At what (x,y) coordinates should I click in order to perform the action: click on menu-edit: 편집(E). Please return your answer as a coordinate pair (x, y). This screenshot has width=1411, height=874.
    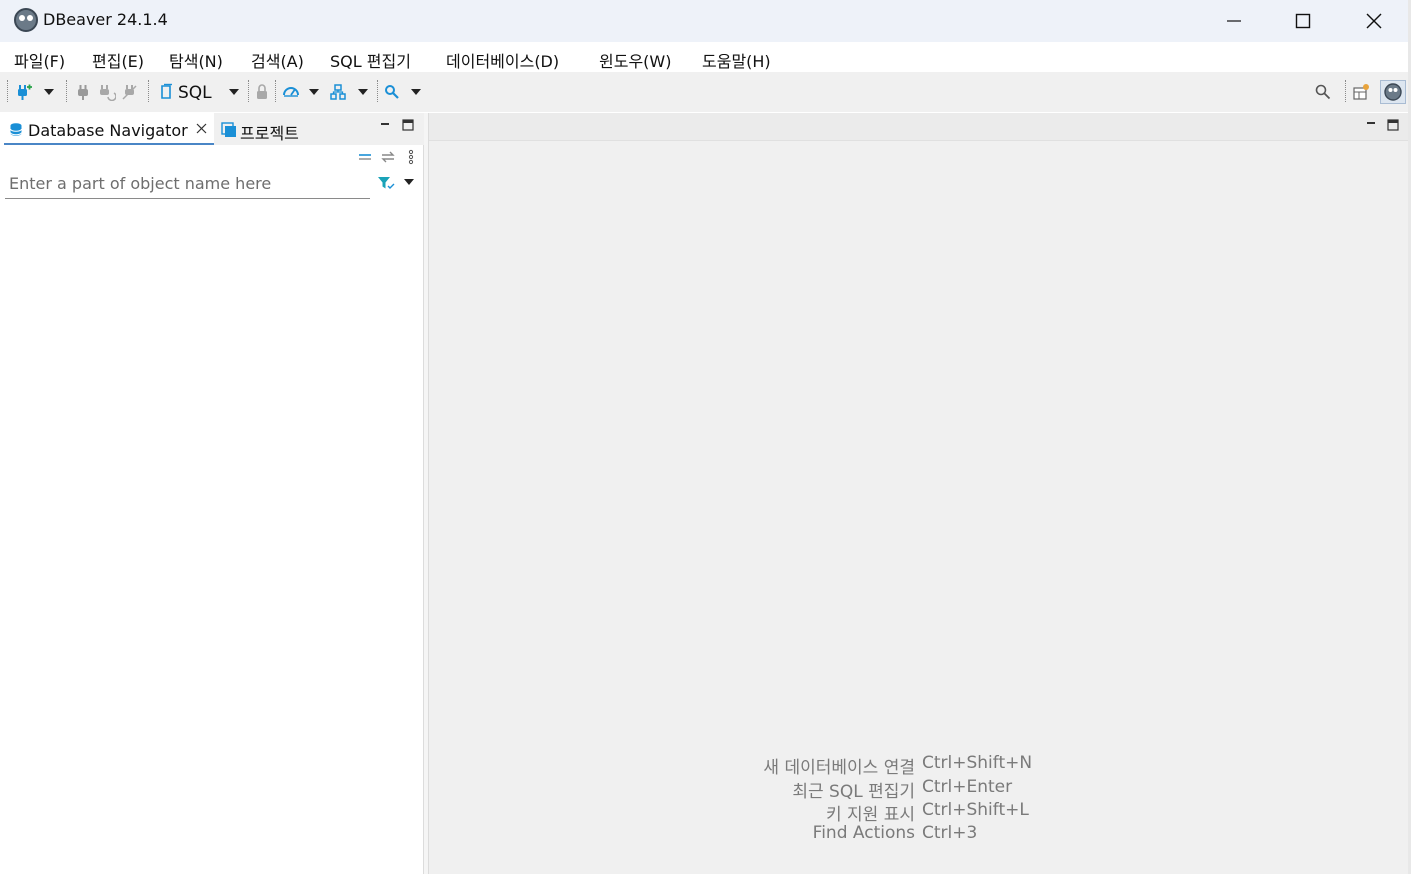
    Looking at the image, I should click on (118, 60).